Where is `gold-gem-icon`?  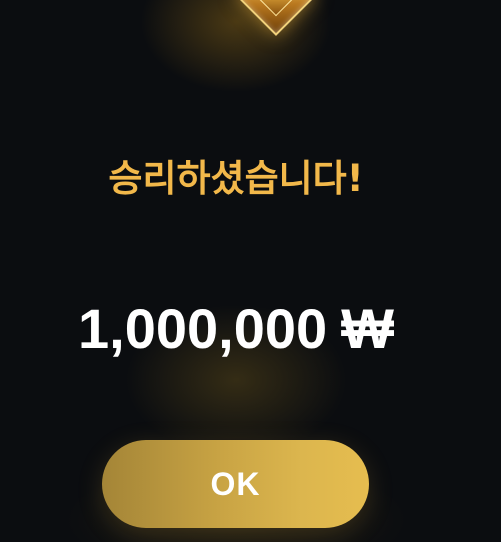 gold-gem-icon is located at coordinates (276, 18).